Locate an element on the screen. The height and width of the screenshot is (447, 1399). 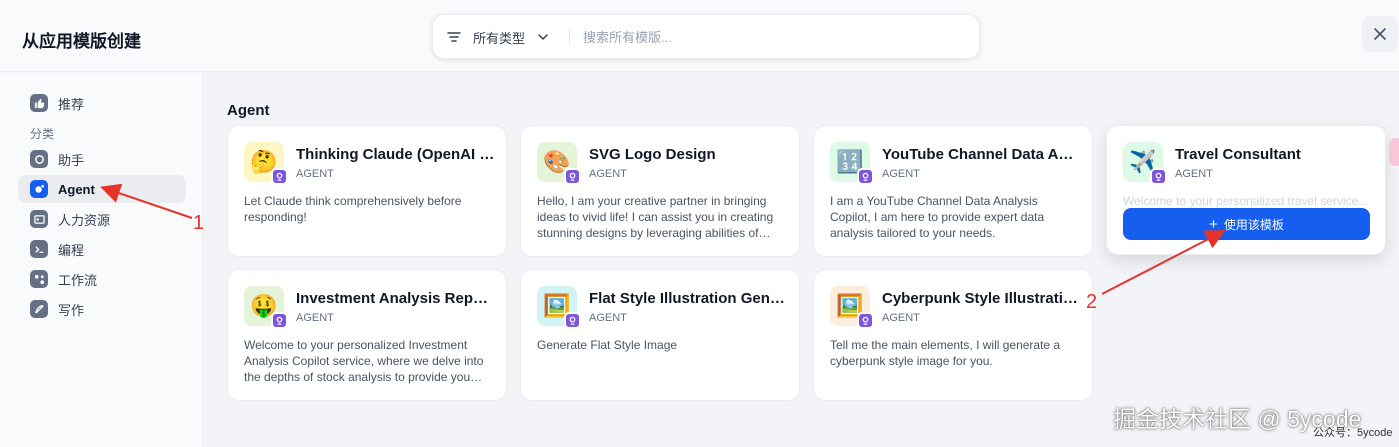
assistant-icon is located at coordinates (39, 159).